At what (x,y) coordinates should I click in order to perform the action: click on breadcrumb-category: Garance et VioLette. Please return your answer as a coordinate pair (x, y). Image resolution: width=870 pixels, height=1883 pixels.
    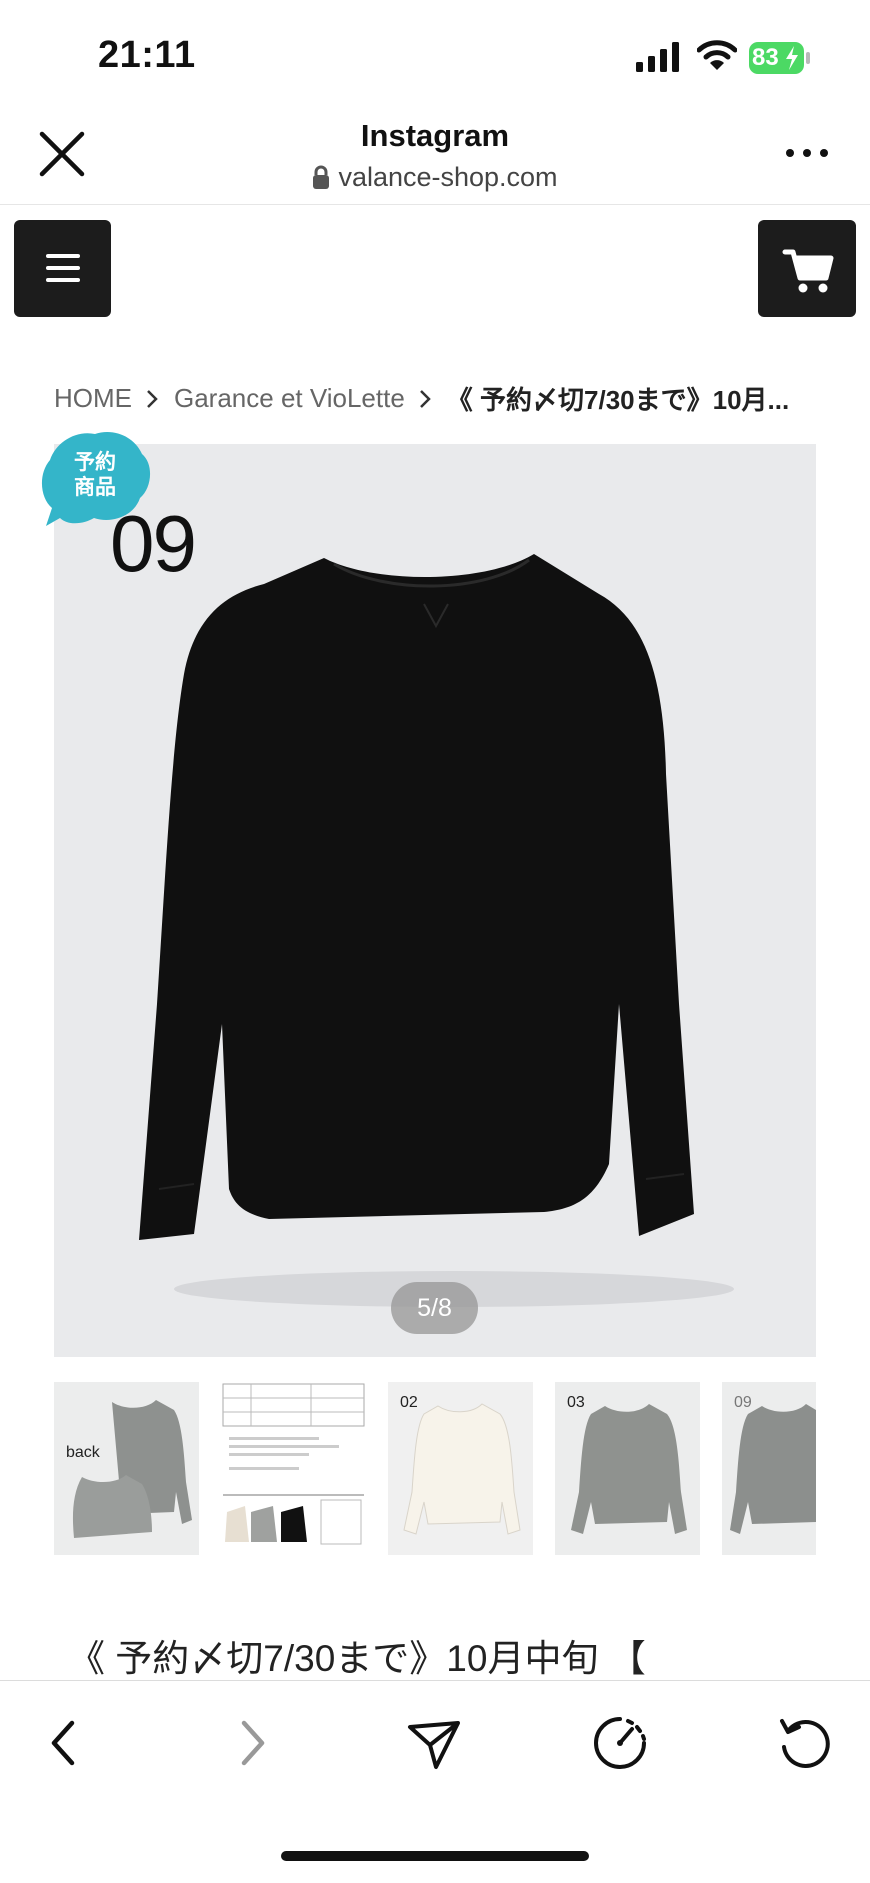
    Looking at the image, I should click on (289, 398).